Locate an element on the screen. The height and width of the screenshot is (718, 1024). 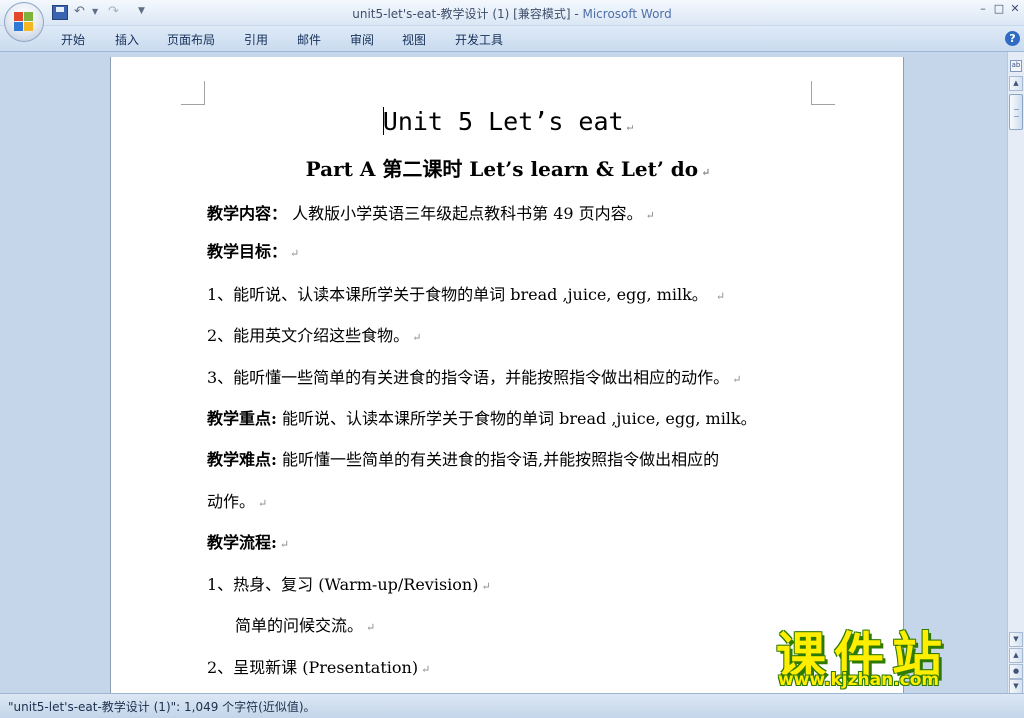
document-subtitle: Part A 第二课时 Let’s learn & Let’ do ↵ is located at coordinates (508, 167).